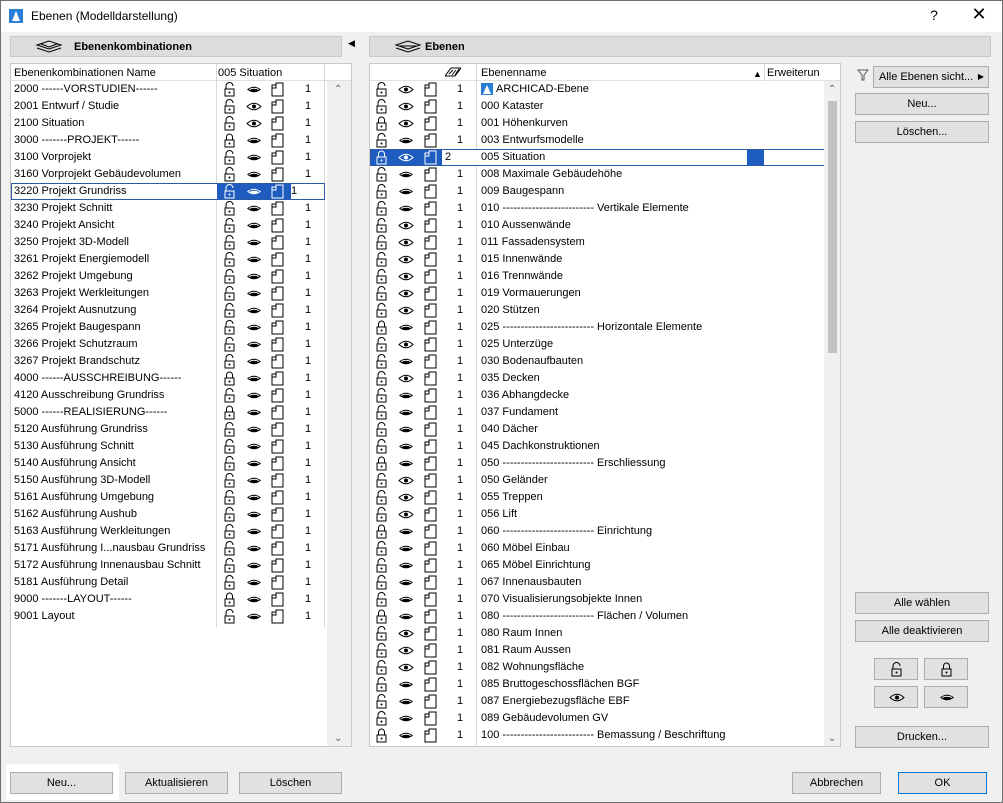  What do you see at coordinates (605, 106) in the screenshot?
I see `layer-row: 1 000 Kataster` at bounding box center [605, 106].